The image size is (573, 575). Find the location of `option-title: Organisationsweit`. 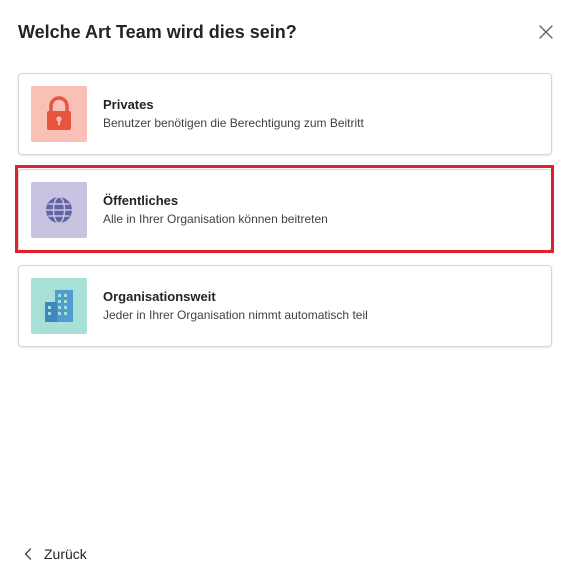

option-title: Organisationsweit is located at coordinates (159, 296).